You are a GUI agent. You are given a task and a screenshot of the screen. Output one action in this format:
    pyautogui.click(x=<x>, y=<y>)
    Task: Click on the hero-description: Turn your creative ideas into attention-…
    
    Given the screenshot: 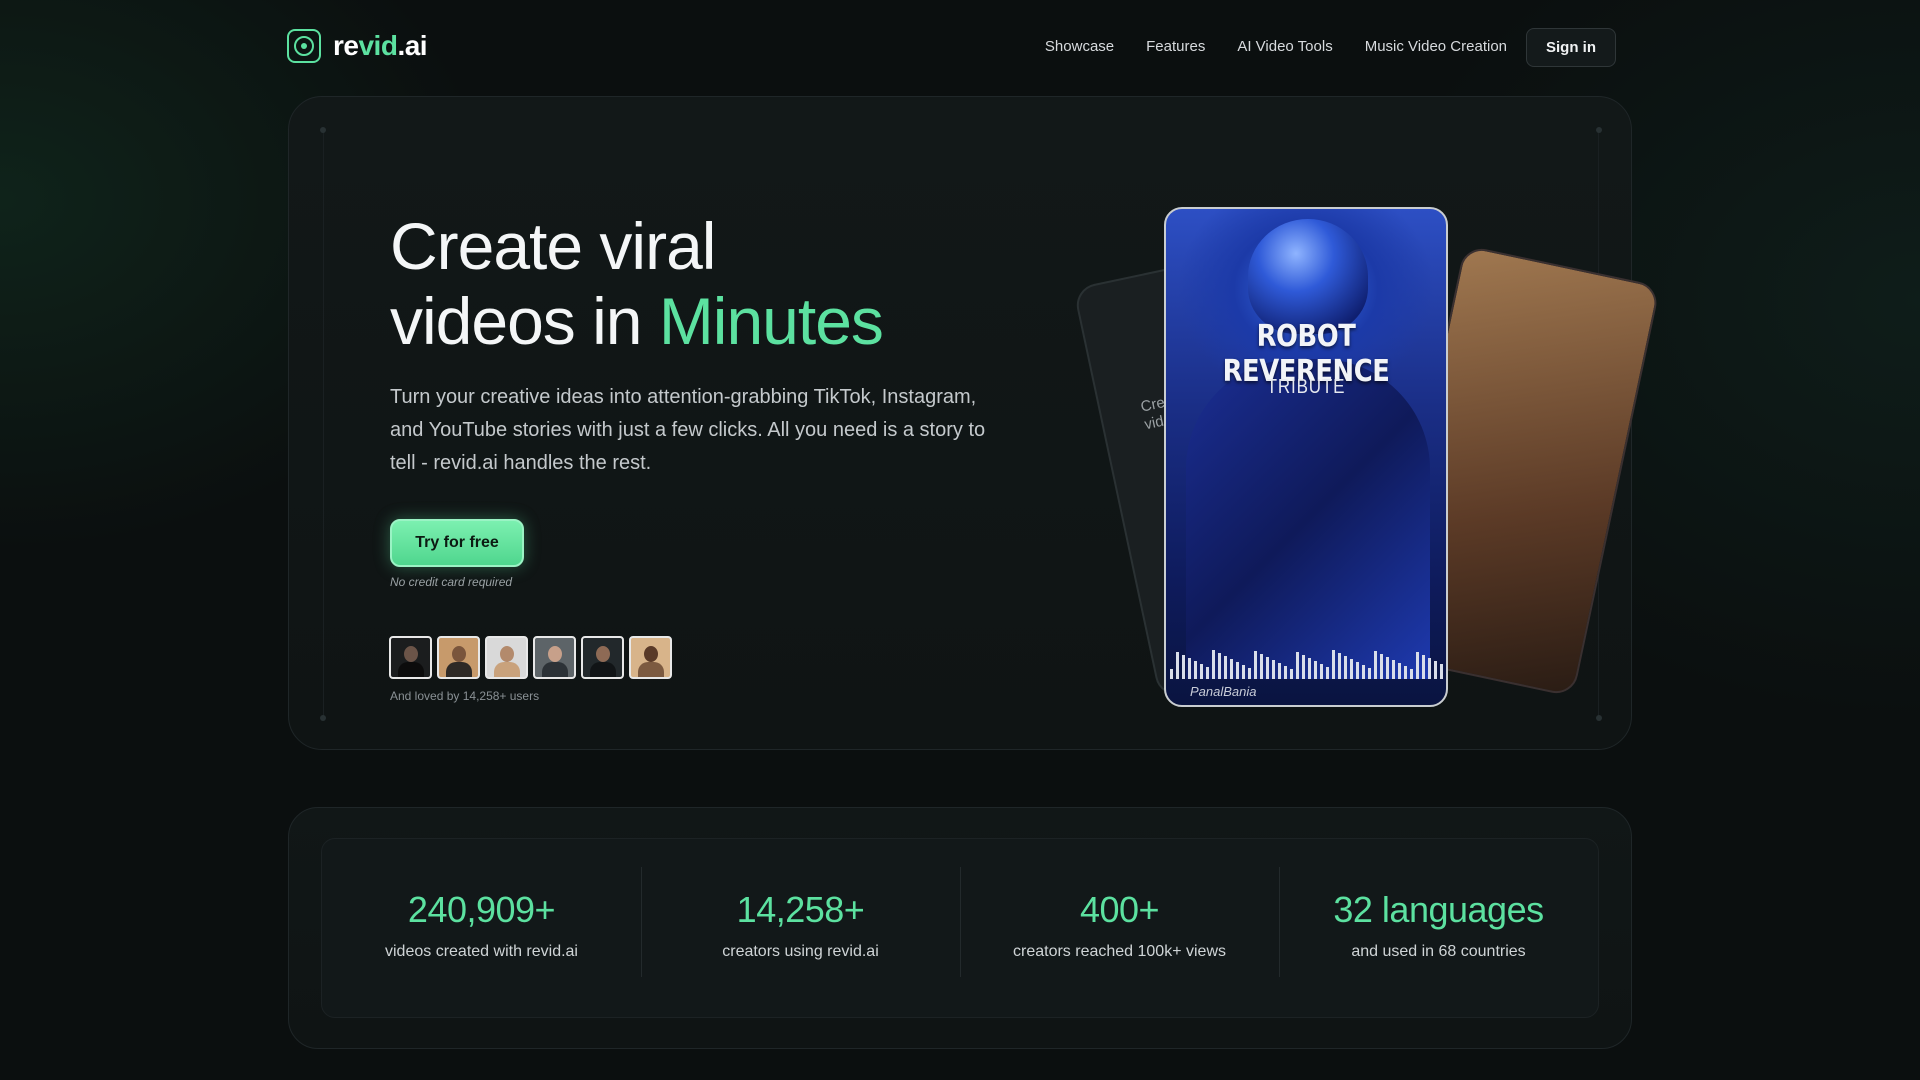 What is the action you would take?
    pyautogui.click(x=688, y=430)
    